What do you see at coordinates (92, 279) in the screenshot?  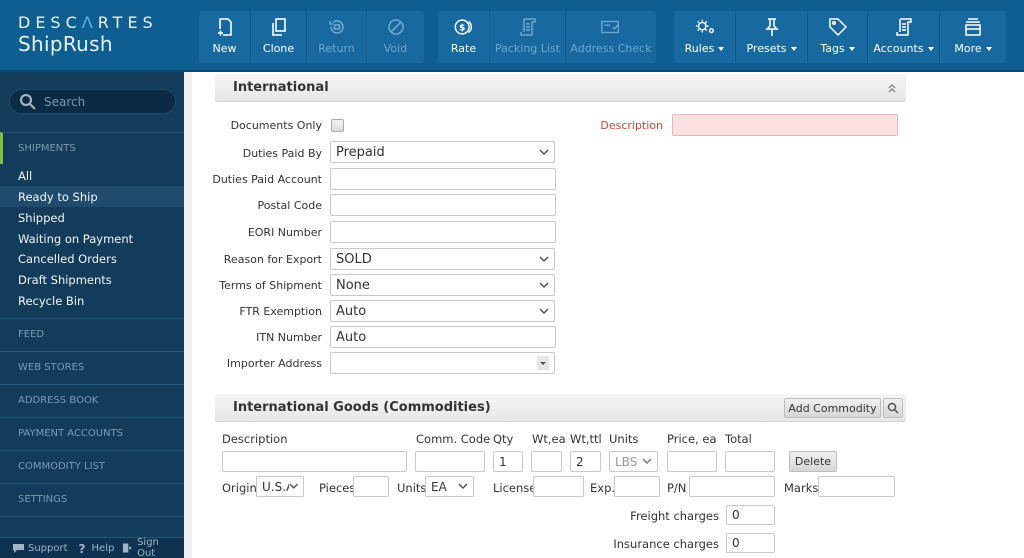 I see `sidebar-item-draft-shipments: Draft Shipments` at bounding box center [92, 279].